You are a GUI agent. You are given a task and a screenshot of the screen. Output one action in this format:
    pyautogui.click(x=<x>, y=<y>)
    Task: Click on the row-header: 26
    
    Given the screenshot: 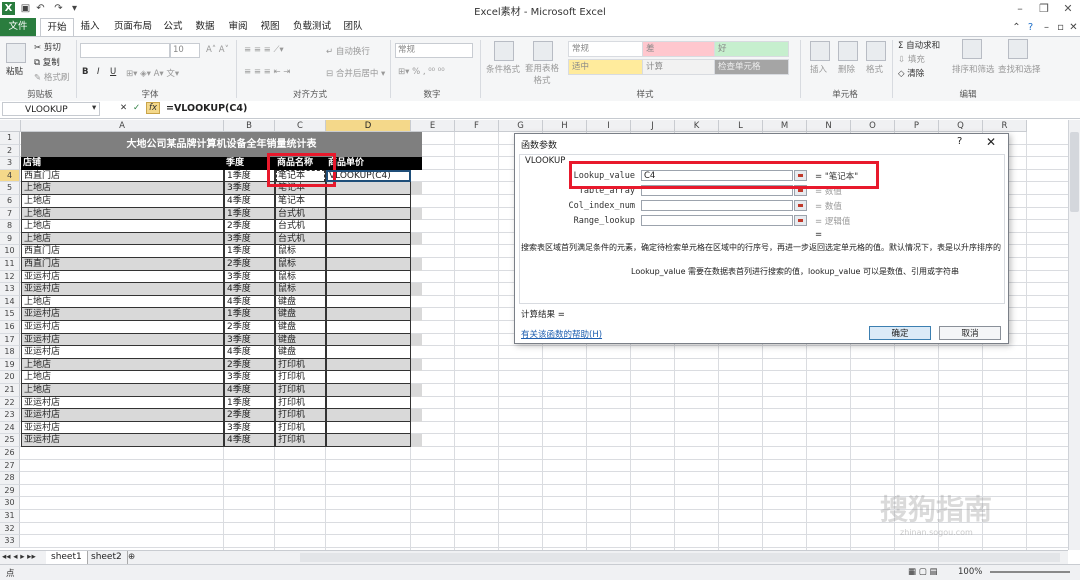 What is the action you would take?
    pyautogui.click(x=10, y=453)
    